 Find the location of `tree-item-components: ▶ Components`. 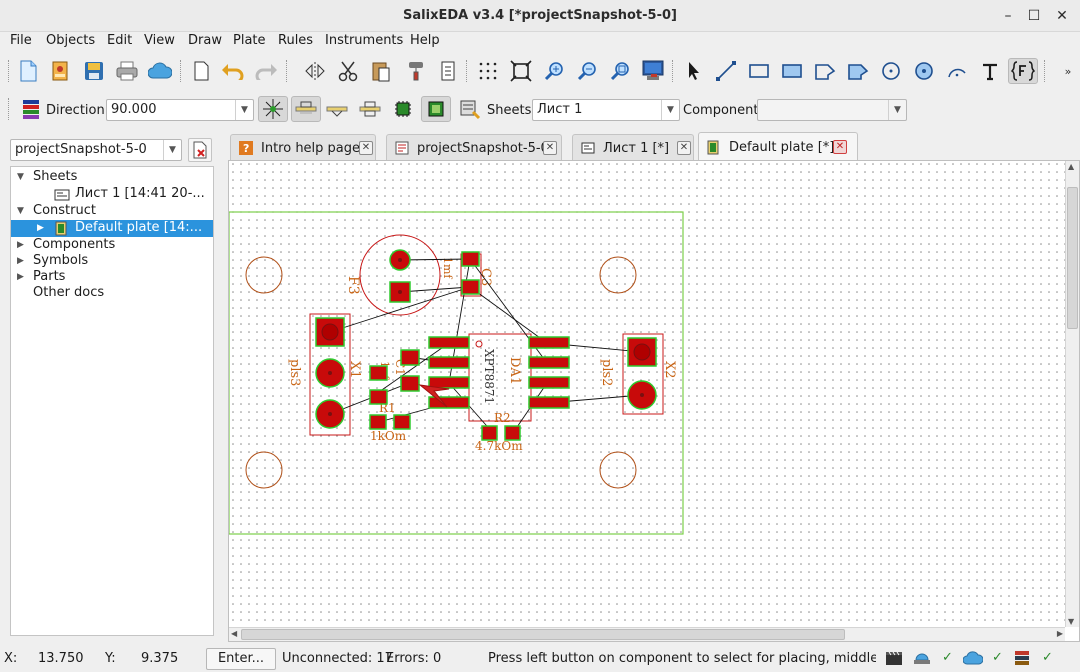

tree-item-components: ▶ Components is located at coordinates (112, 245).